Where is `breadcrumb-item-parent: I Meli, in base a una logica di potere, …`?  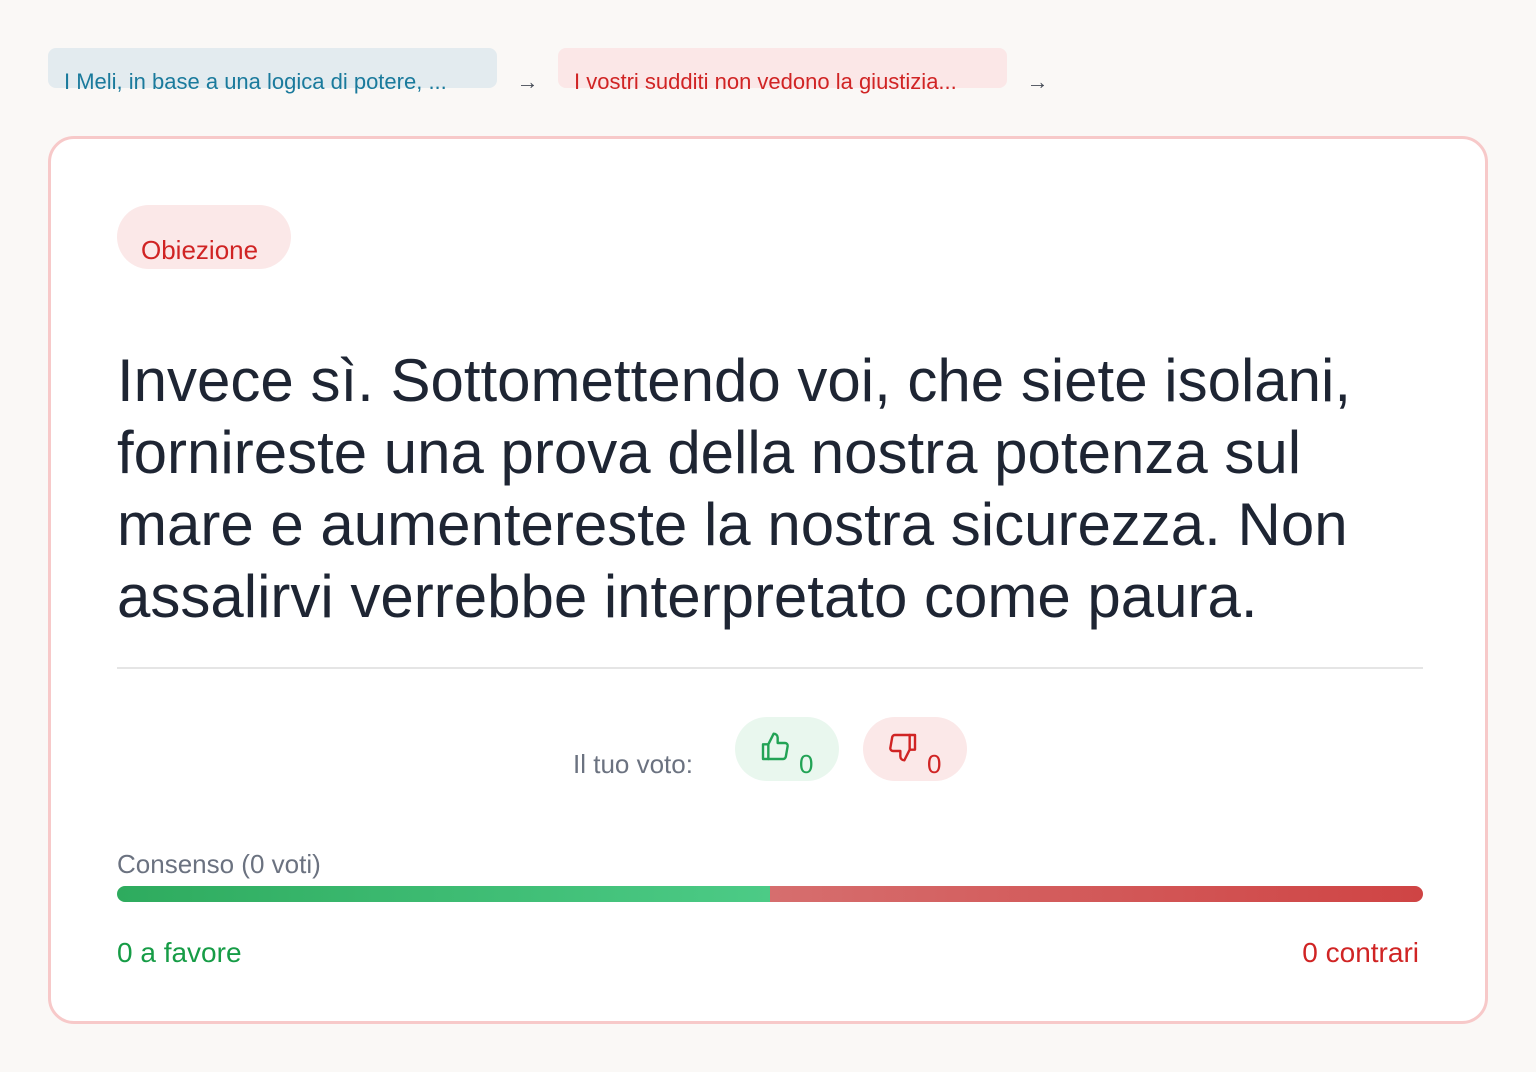
breadcrumb-item-parent: I Meli, in base a una logica di potere, … is located at coordinates (272, 71).